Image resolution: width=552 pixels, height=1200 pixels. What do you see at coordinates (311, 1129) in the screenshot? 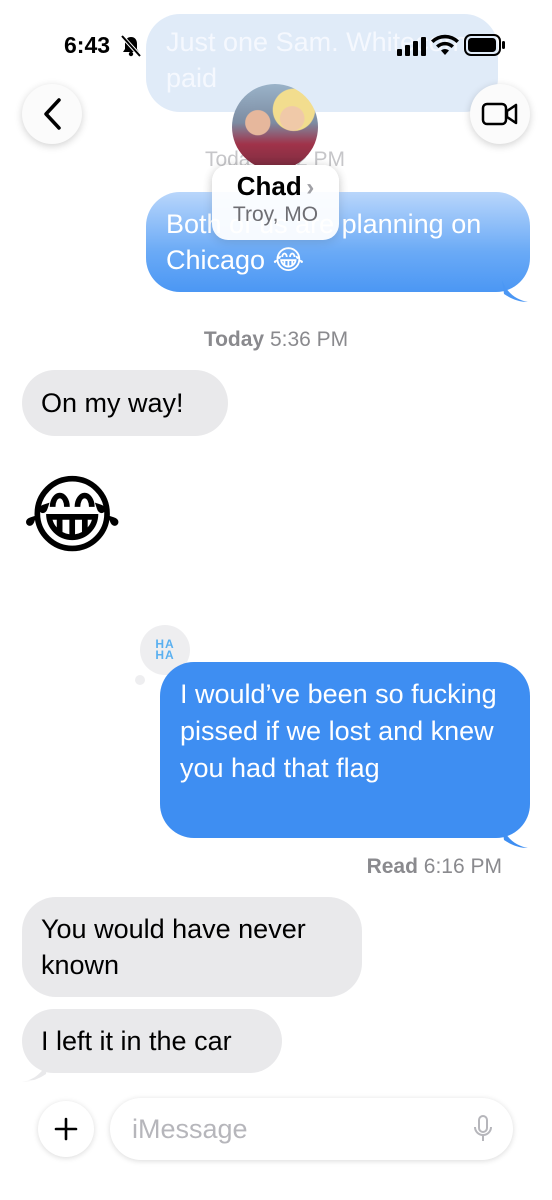
I see `imessage-input: iMessage` at bounding box center [311, 1129].